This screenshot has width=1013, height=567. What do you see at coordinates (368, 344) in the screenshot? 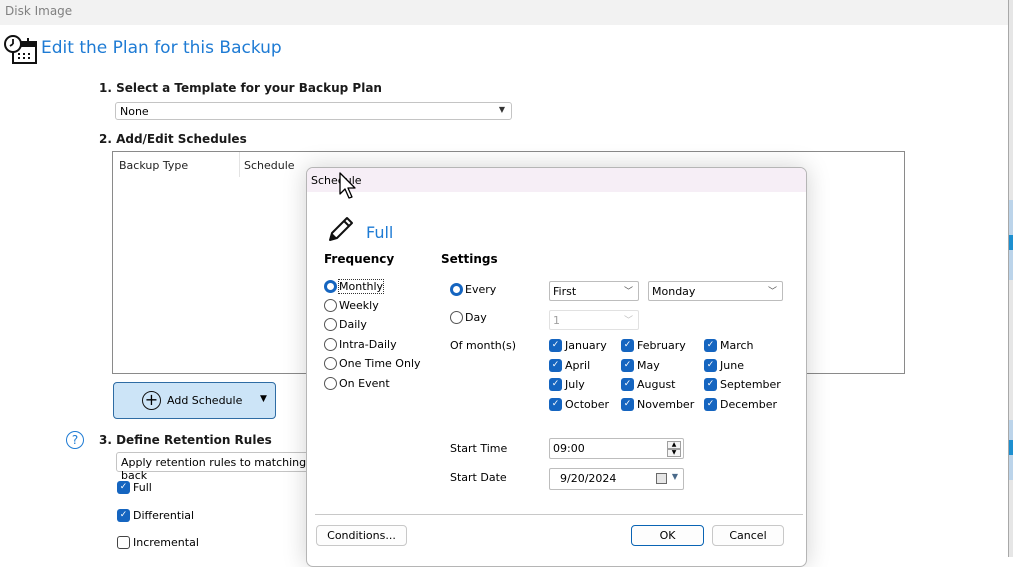
I see `radio-label-intra-daily: Intra-Daily` at bounding box center [368, 344].